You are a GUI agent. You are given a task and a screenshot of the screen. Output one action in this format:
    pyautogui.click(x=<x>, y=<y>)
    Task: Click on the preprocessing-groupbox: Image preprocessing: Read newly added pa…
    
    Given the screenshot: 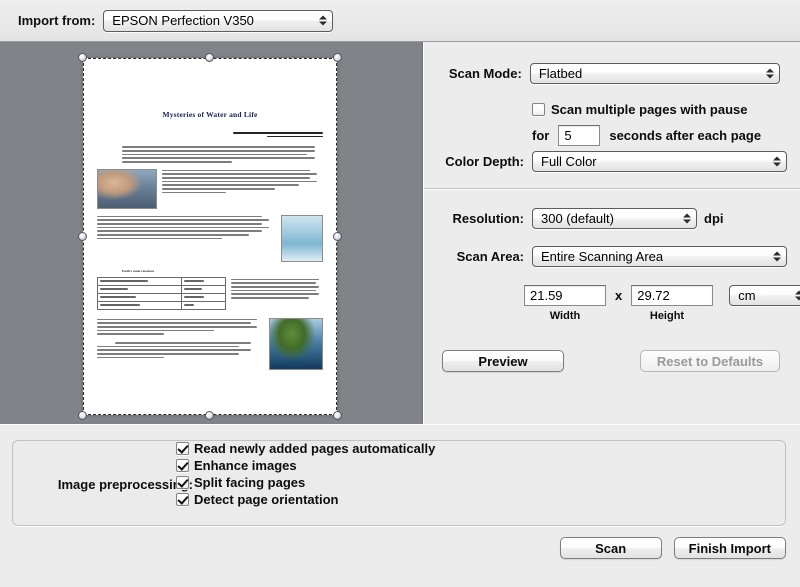 What is the action you would take?
    pyautogui.click(x=399, y=483)
    